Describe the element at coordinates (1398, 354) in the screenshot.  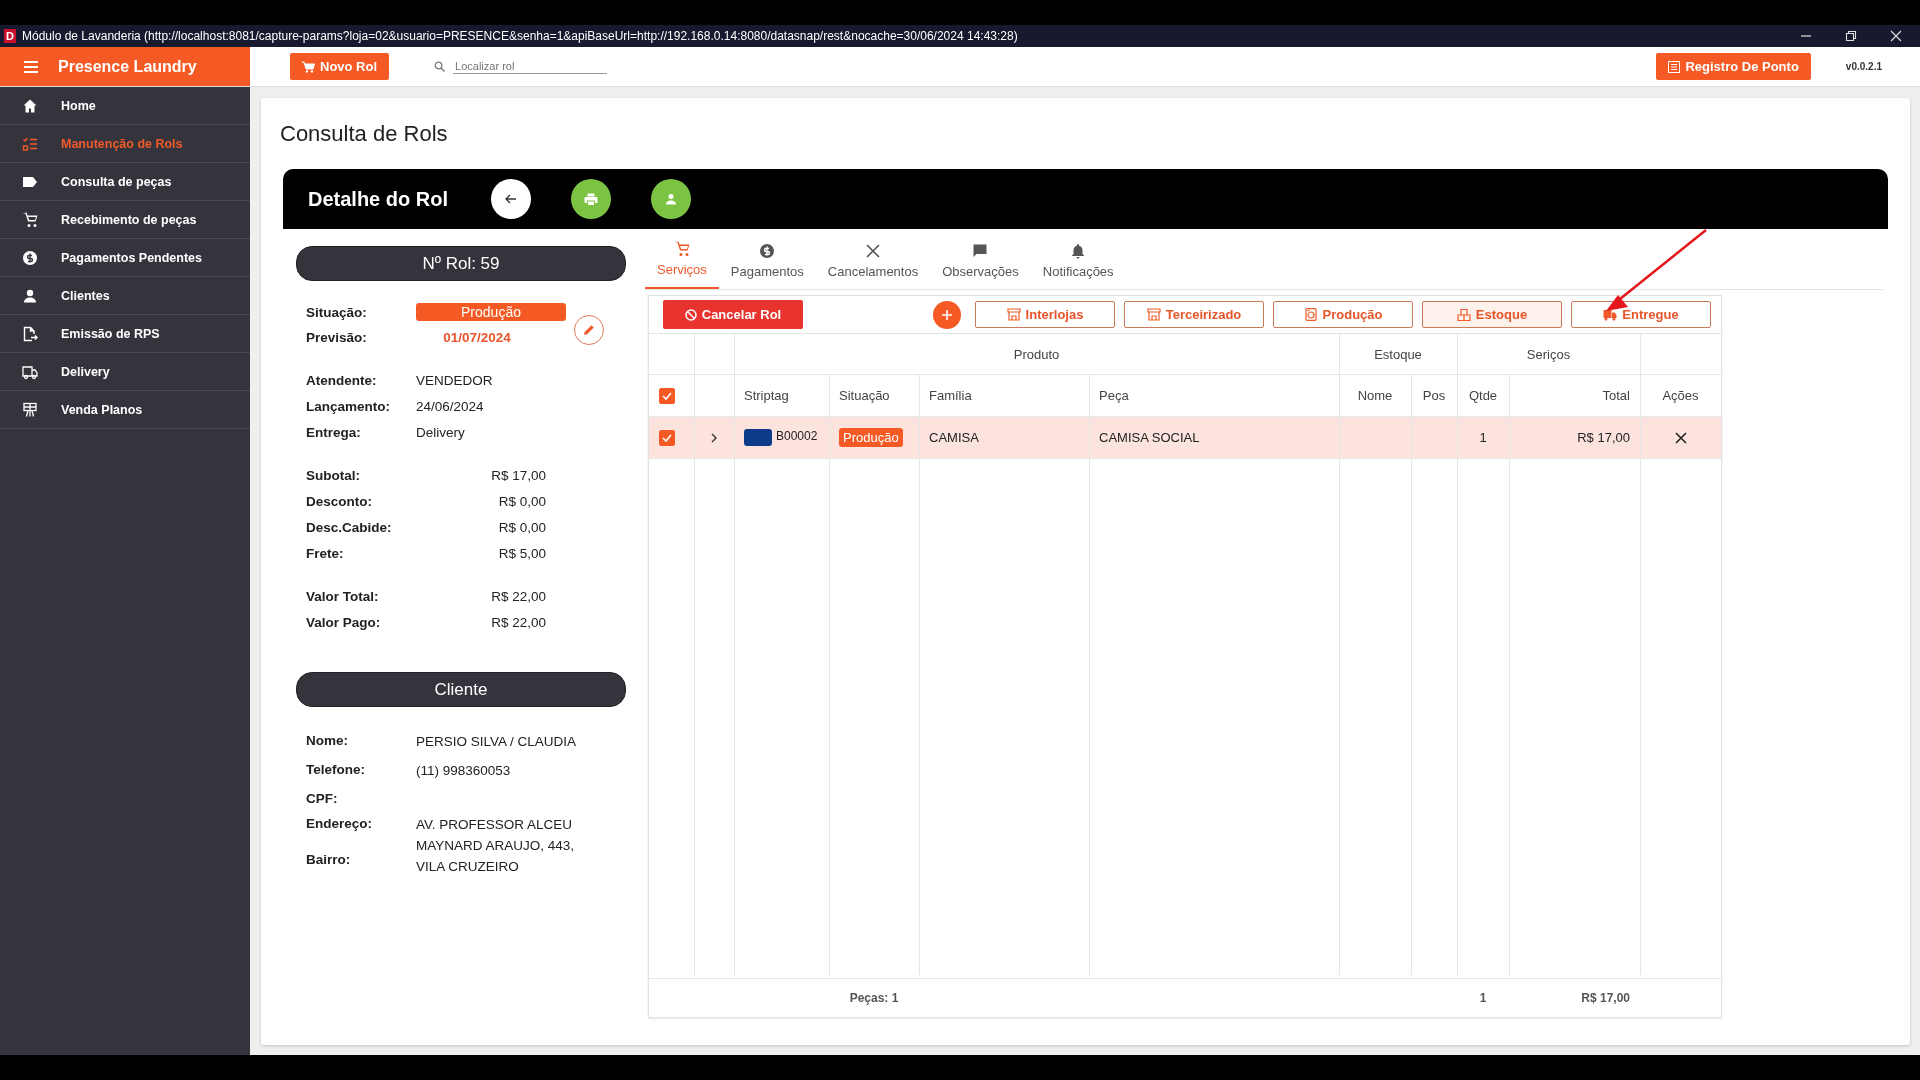
I see `column-group-header: Estoque` at that location.